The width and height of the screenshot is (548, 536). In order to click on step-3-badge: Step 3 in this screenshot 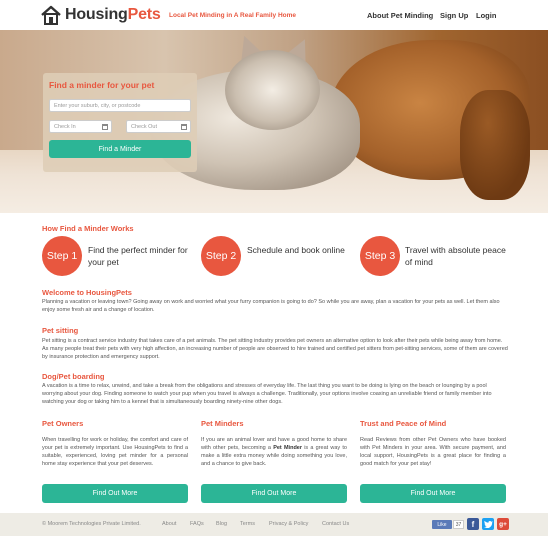, I will do `click(380, 256)`.